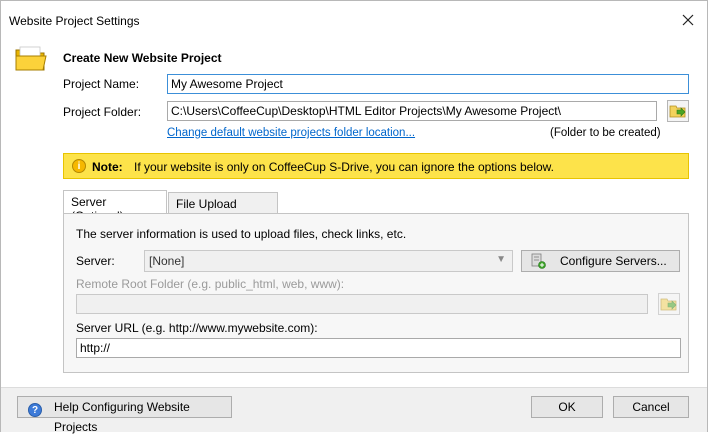 This screenshot has width=708, height=437. I want to click on project-name-input: My Awesome Project, so click(428, 84).